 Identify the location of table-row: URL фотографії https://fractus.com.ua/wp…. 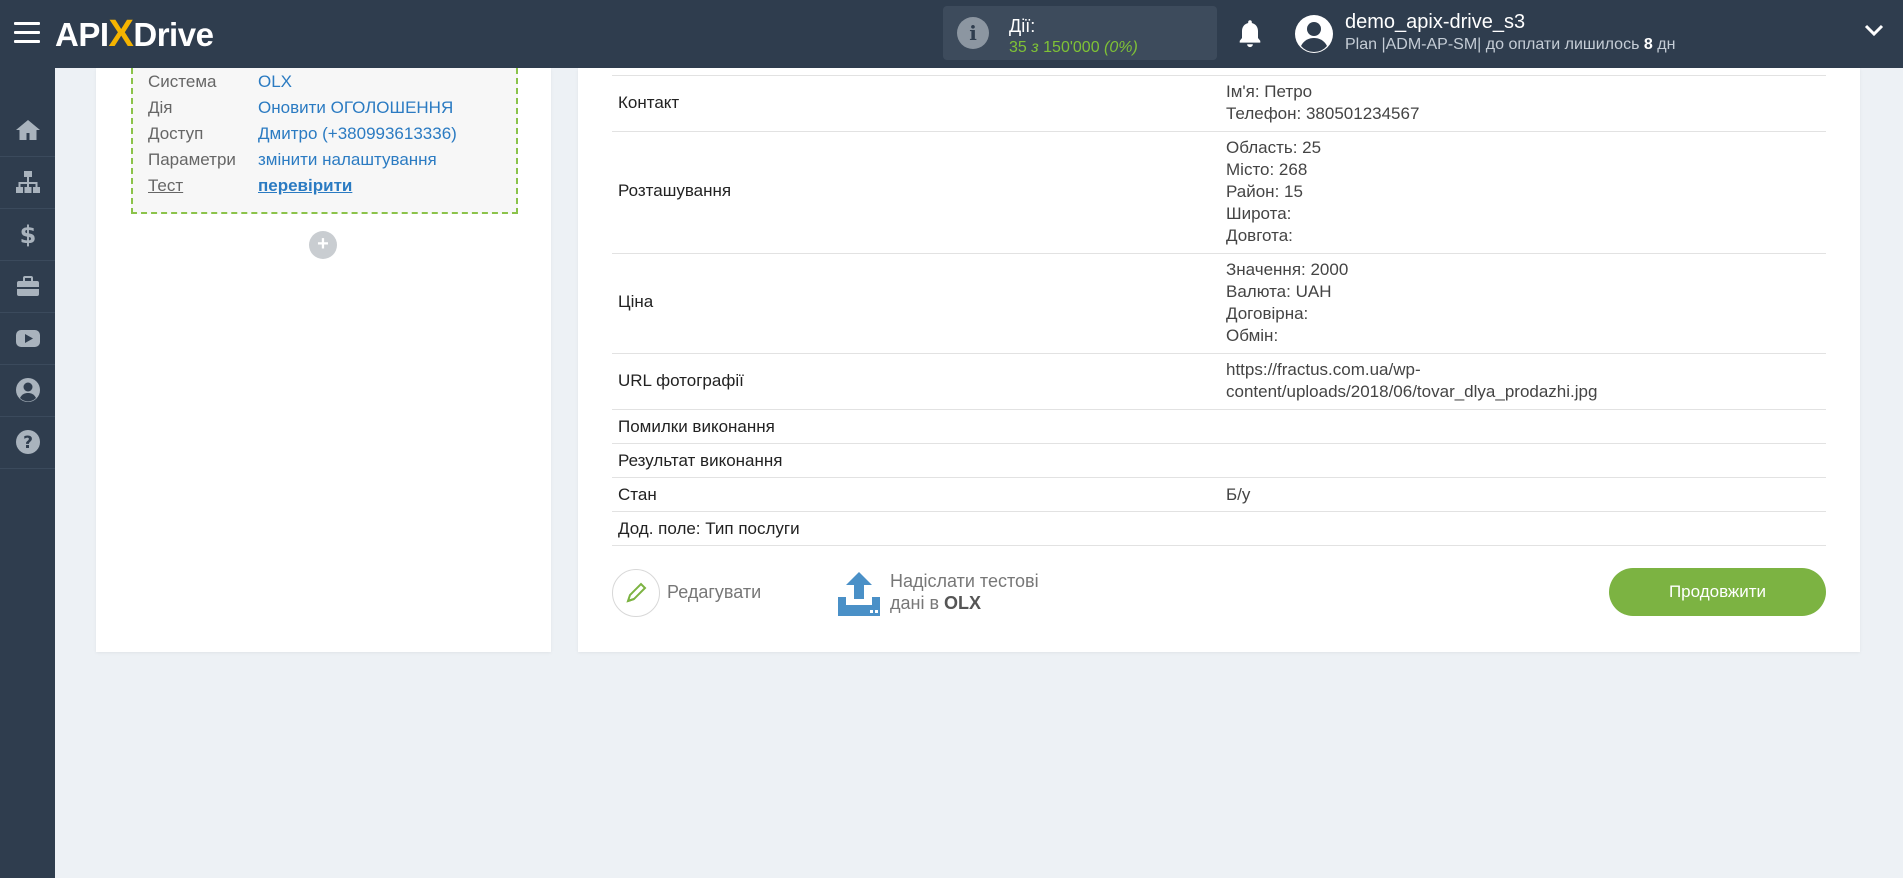
(1219, 382).